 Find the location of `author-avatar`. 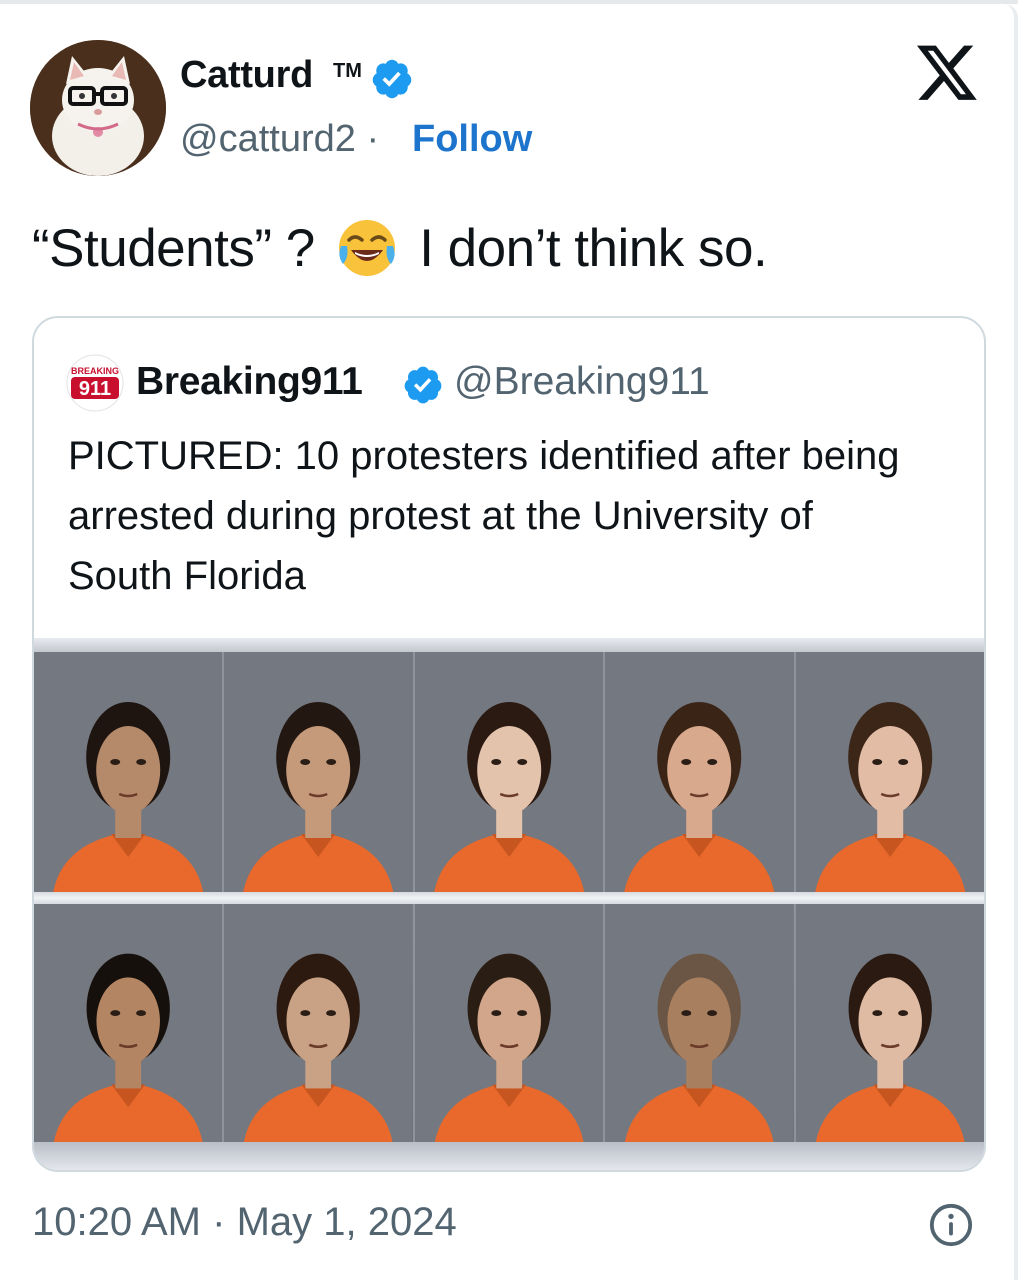

author-avatar is located at coordinates (98, 108).